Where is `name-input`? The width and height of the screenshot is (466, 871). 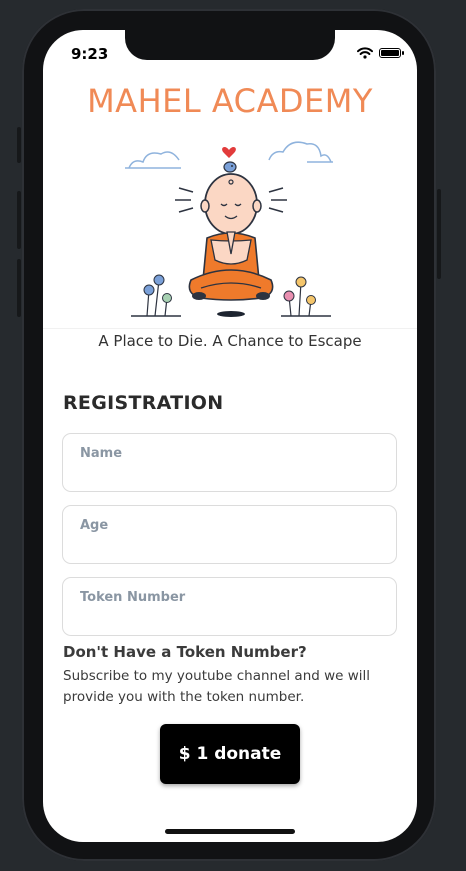
name-input is located at coordinates (231, 477).